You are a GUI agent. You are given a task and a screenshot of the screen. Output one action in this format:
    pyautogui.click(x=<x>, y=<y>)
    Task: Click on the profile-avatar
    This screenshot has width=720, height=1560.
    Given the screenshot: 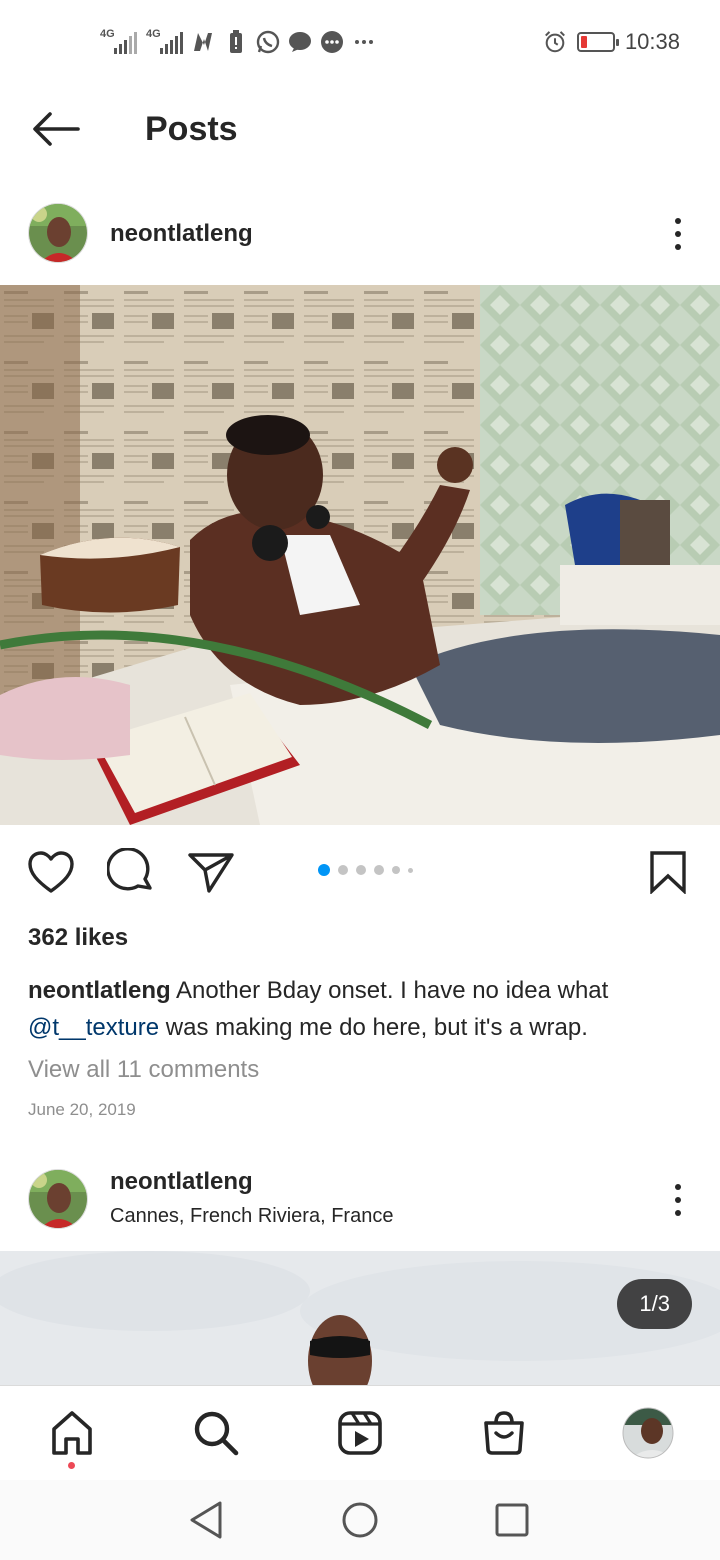 What is the action you would take?
    pyautogui.click(x=648, y=1433)
    